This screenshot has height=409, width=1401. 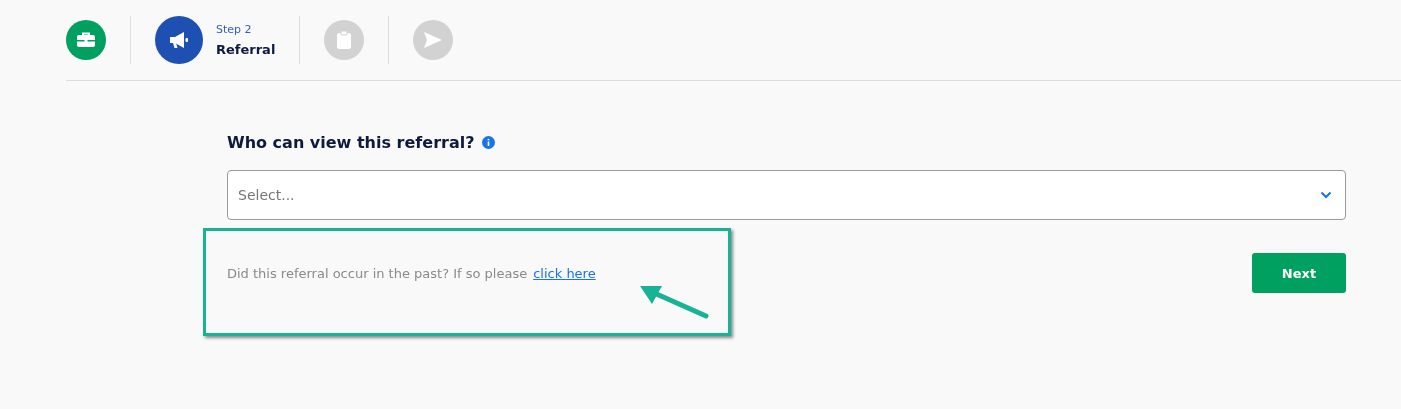 What do you see at coordinates (433, 40) in the screenshot?
I see `send-icon` at bounding box center [433, 40].